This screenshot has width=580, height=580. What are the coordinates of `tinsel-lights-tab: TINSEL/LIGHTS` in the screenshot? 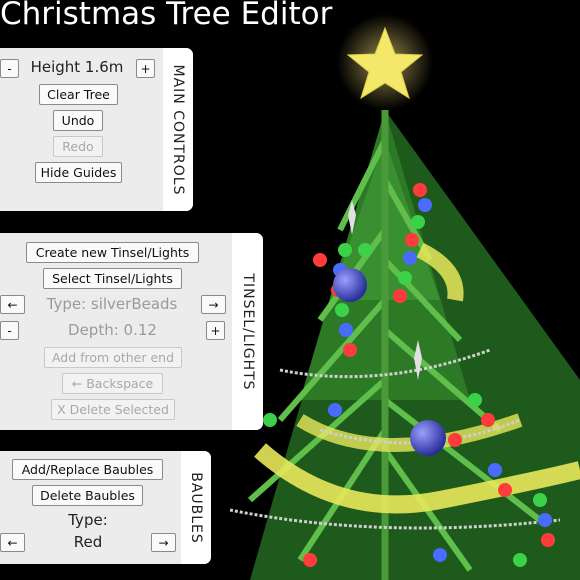 It's located at (247, 331).